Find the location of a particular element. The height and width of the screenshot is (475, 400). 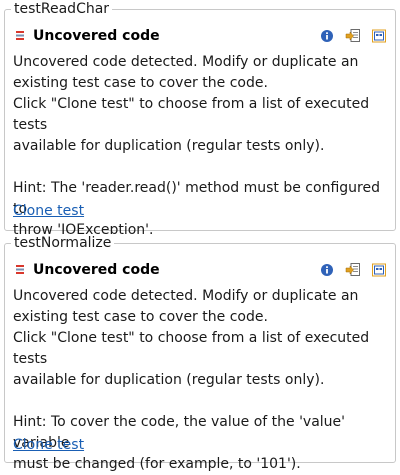

group-title: testNormalize is located at coordinates (63, 243).